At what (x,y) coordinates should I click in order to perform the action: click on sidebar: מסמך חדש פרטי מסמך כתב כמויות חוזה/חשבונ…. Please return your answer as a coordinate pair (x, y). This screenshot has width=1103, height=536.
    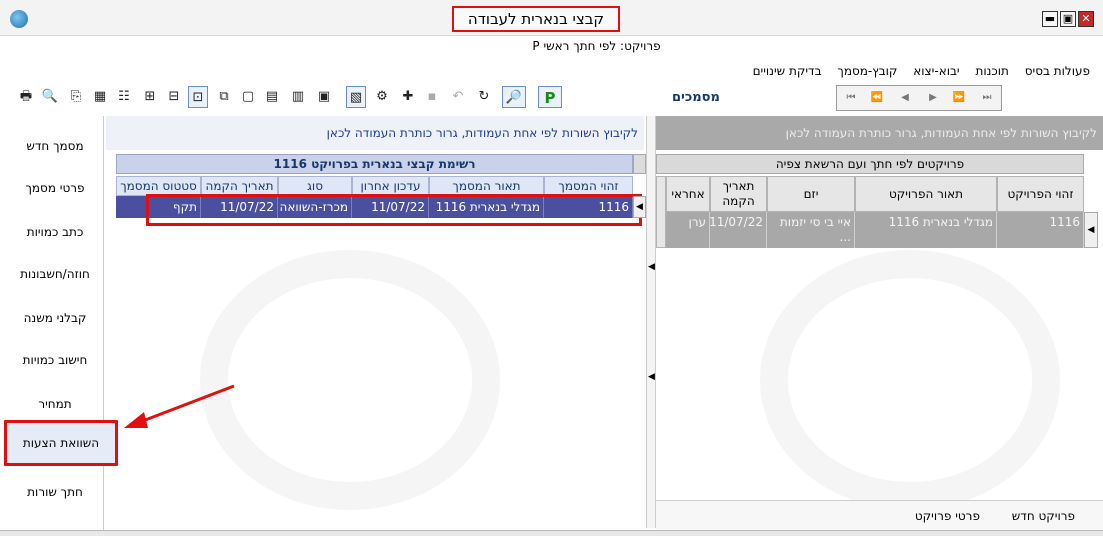
    Looking at the image, I should click on (59, 323).